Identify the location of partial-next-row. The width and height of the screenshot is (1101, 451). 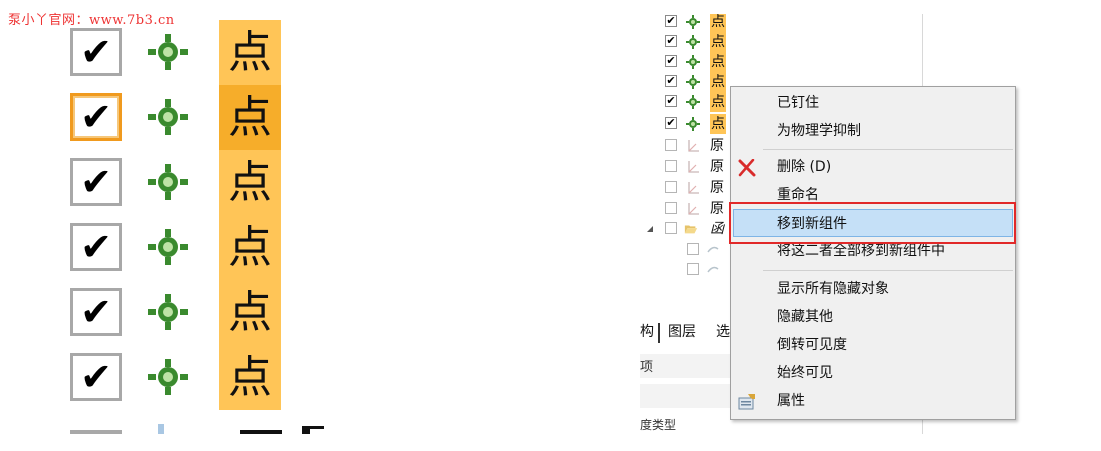
(197, 429).